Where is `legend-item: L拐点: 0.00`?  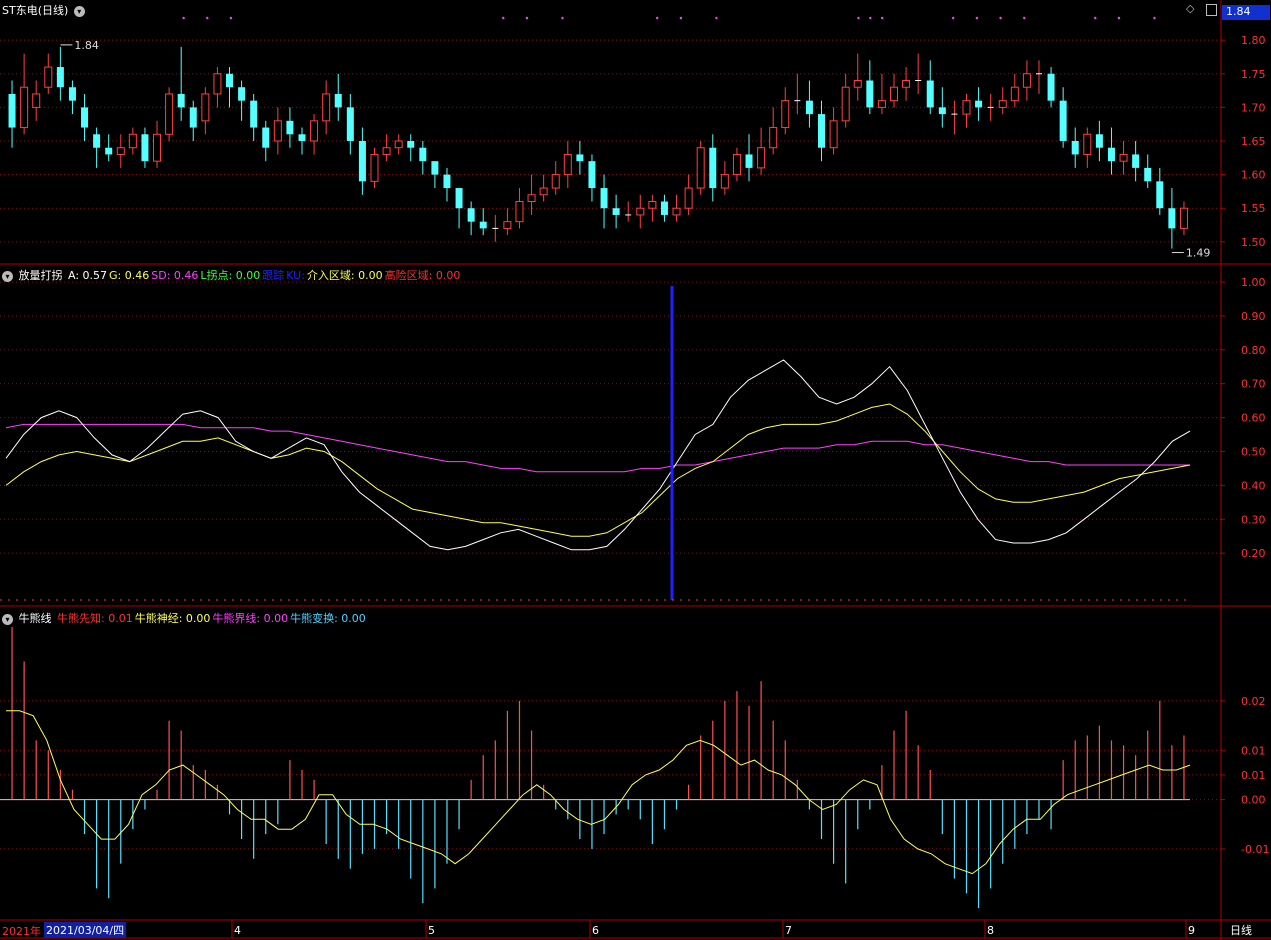
legend-item: L拐点: 0.00 is located at coordinates (230, 275).